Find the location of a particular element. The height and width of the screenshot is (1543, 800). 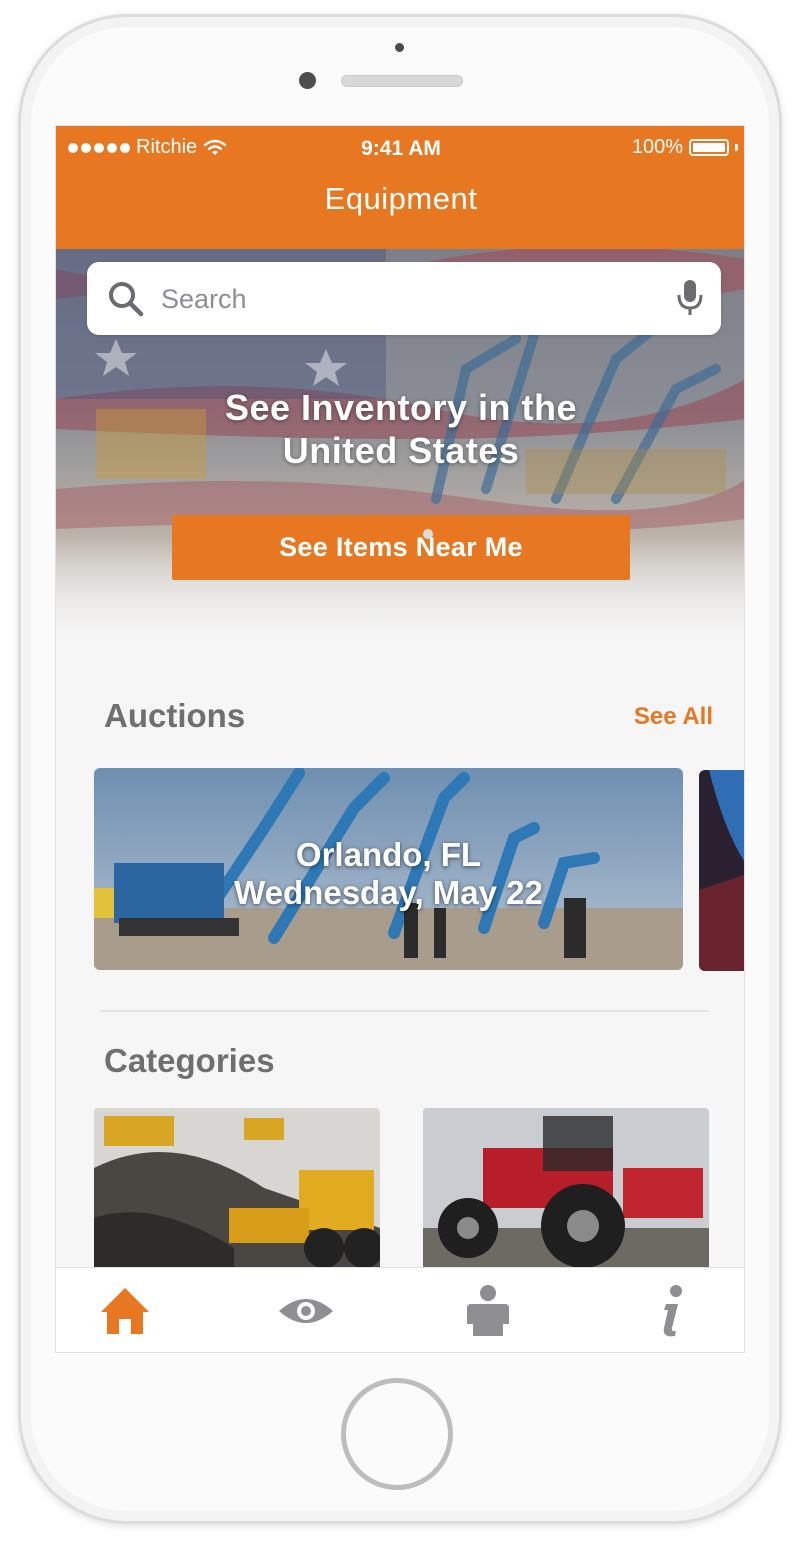

battery-indicator: 100% is located at coordinates (685, 147).